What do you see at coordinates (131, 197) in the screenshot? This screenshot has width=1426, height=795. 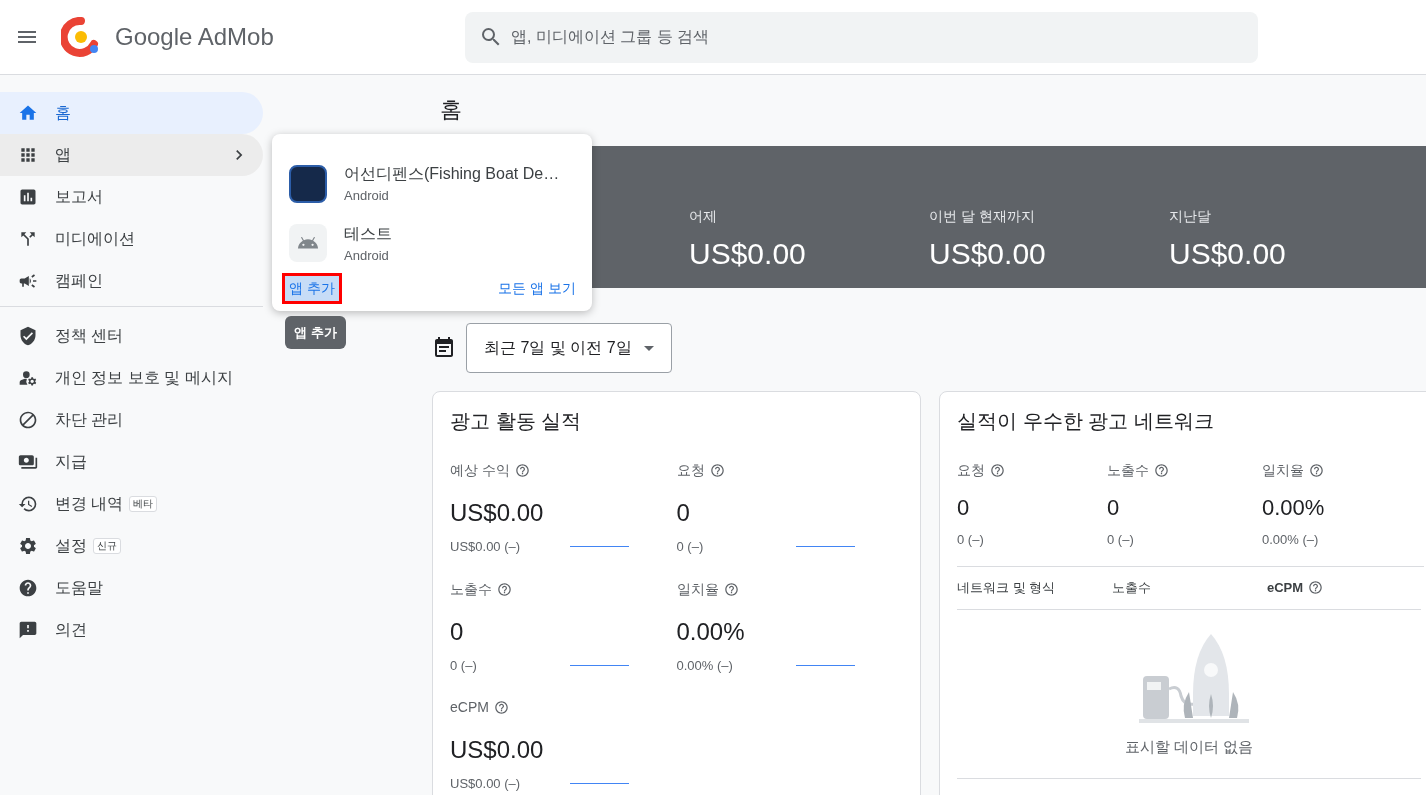 I see `sidebar-item: 보고서` at bounding box center [131, 197].